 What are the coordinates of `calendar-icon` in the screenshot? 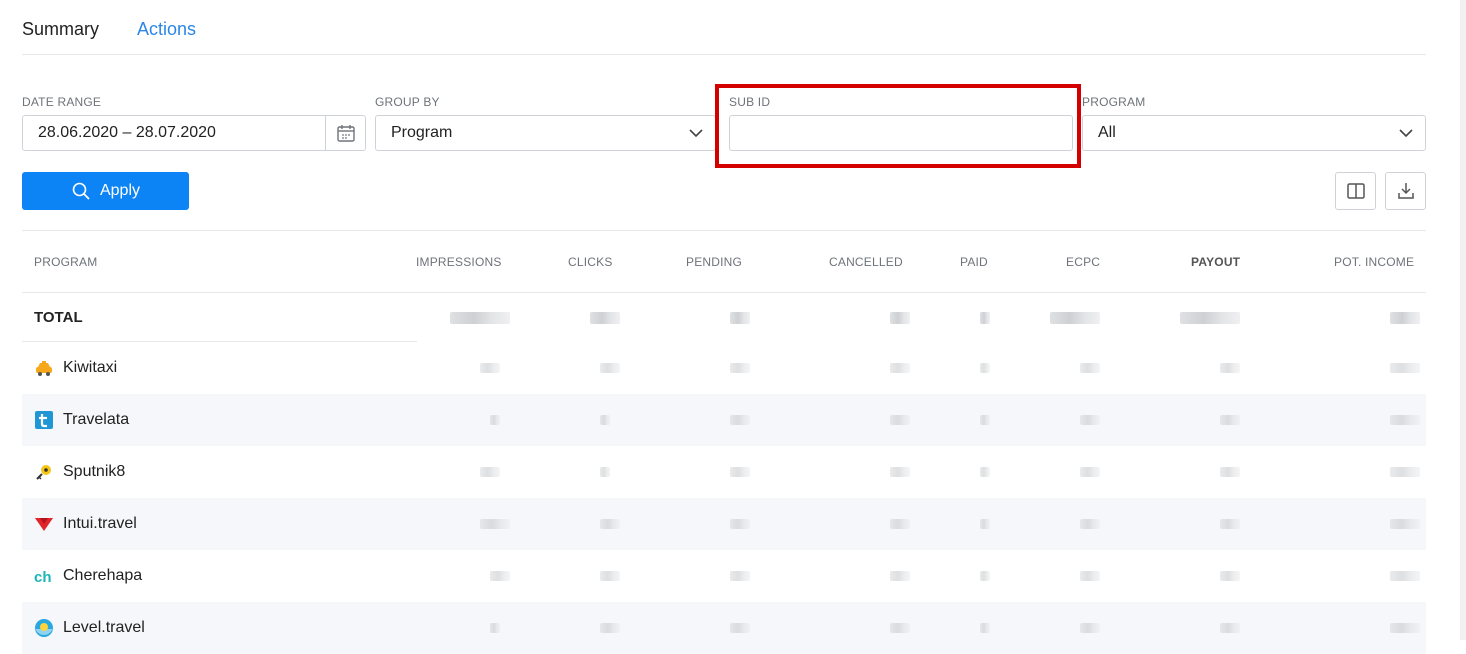 It's located at (345, 133).